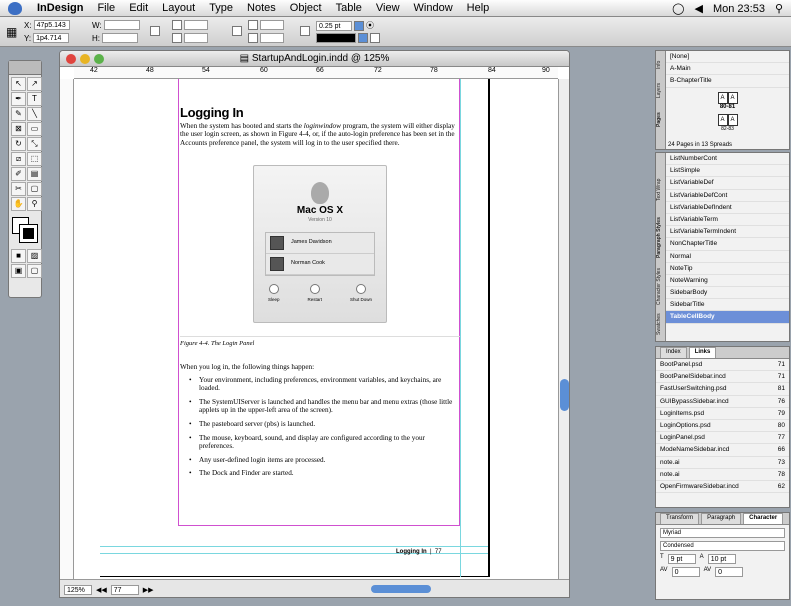  What do you see at coordinates (433, 8) in the screenshot?
I see `menu-window: Window` at bounding box center [433, 8].